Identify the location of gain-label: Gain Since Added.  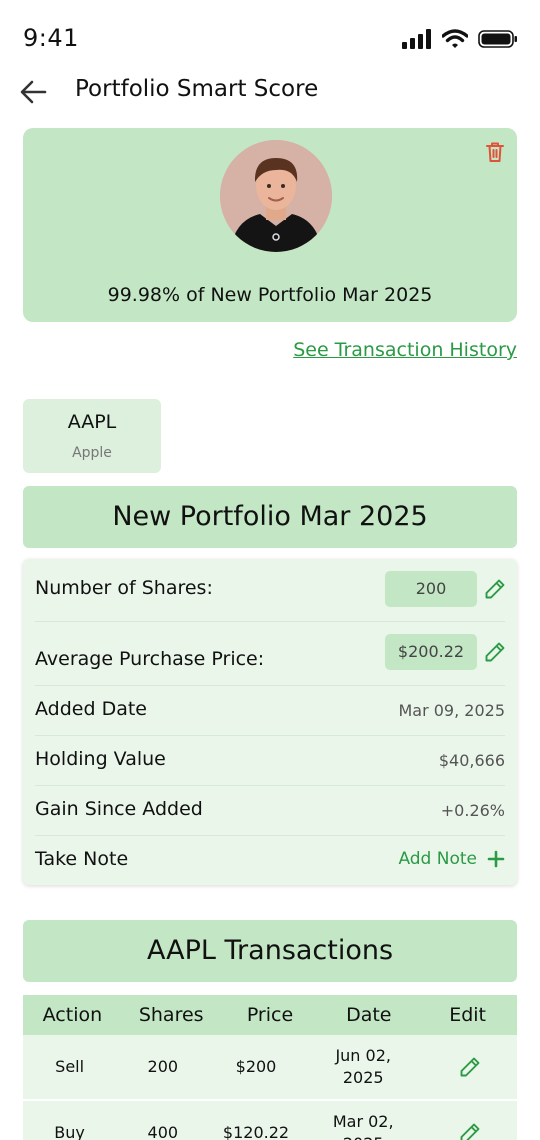
(119, 809).